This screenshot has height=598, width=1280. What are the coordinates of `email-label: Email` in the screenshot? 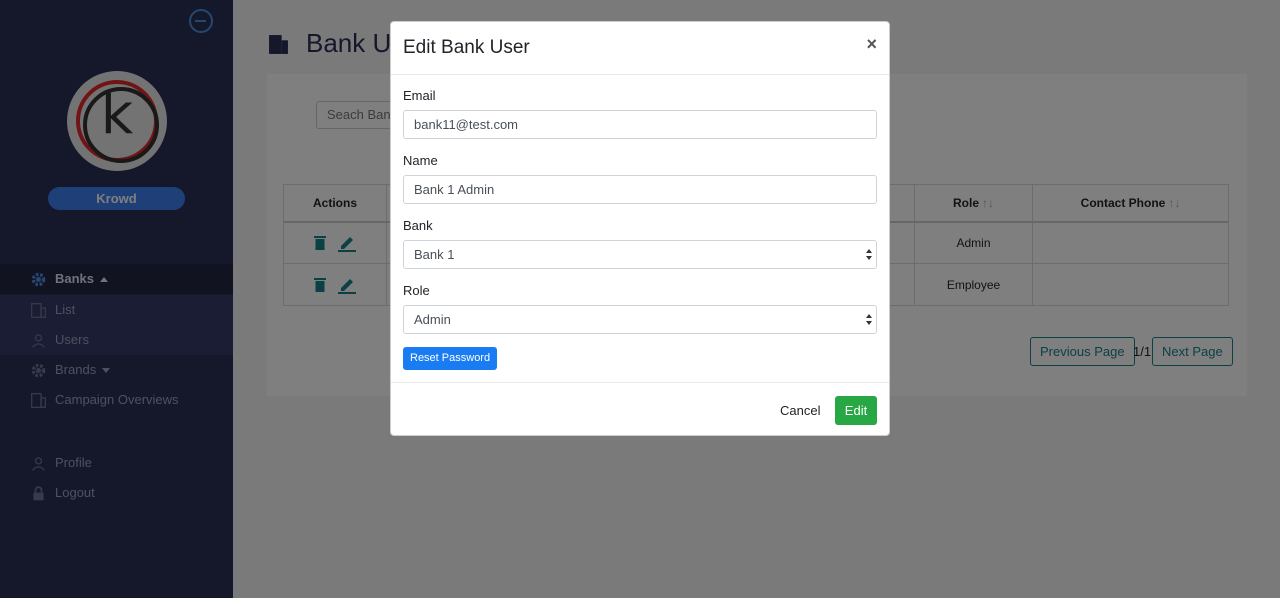 It's located at (419, 95).